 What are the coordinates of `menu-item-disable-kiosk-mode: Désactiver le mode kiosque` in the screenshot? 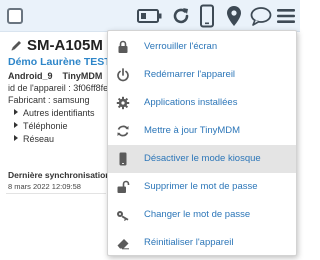 It's located at (202, 159).